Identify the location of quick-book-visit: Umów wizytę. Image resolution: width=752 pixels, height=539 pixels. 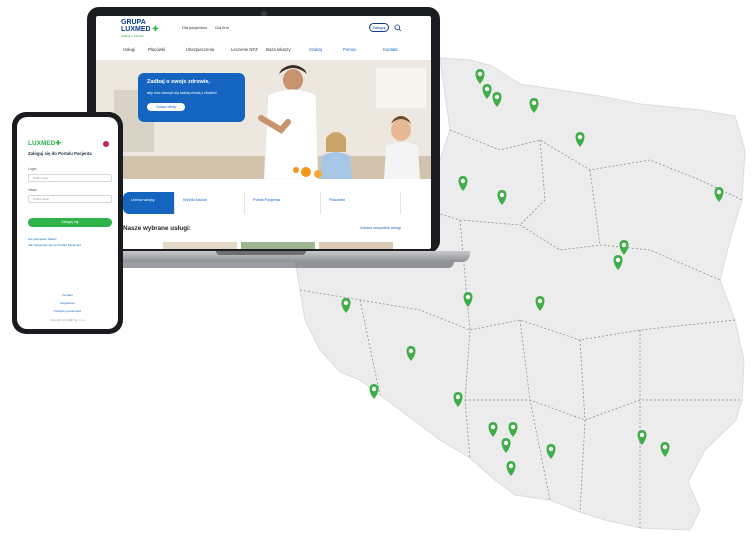
(149, 203).